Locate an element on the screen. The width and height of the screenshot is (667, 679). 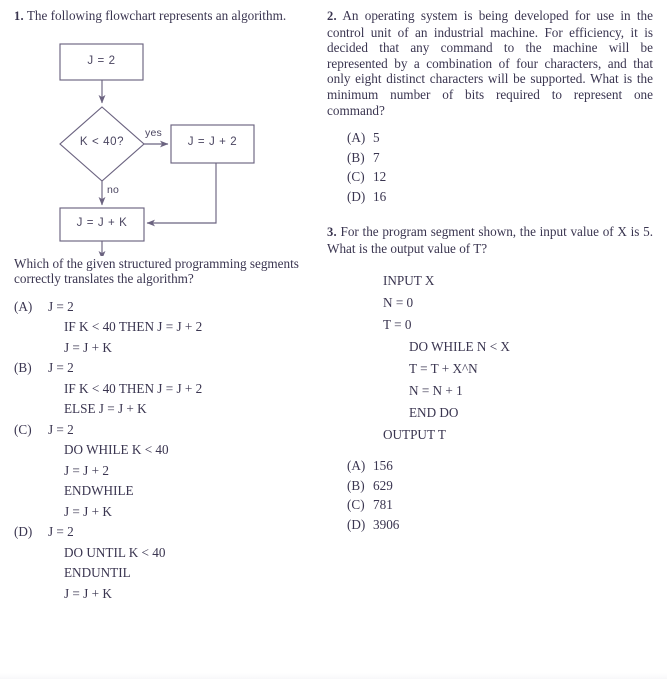
option-b-line-1: J = 2 is located at coordinates (61, 368).